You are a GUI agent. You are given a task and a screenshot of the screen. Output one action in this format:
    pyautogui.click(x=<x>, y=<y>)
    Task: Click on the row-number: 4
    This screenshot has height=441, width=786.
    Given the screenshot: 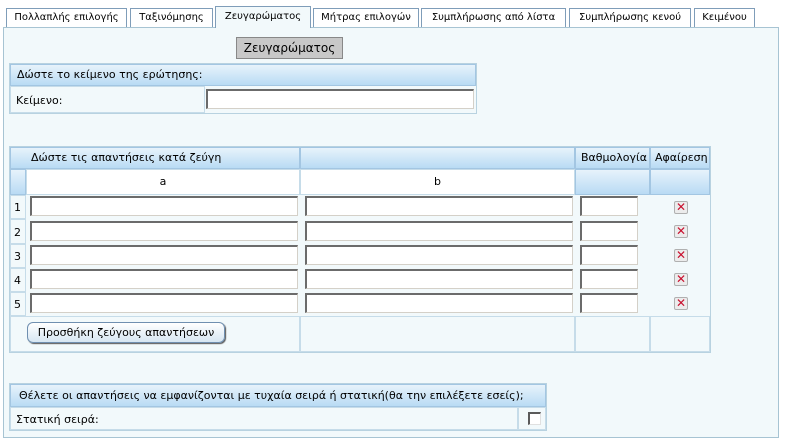 What is the action you would take?
    pyautogui.click(x=17, y=280)
    